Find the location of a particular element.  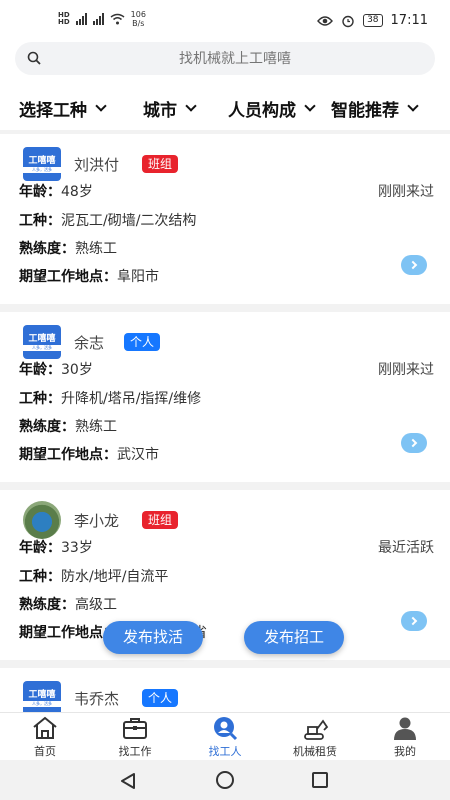

worker-card: 工嘻嘻 人多，活多 韦乔杰 个人 is located at coordinates (225, 690).